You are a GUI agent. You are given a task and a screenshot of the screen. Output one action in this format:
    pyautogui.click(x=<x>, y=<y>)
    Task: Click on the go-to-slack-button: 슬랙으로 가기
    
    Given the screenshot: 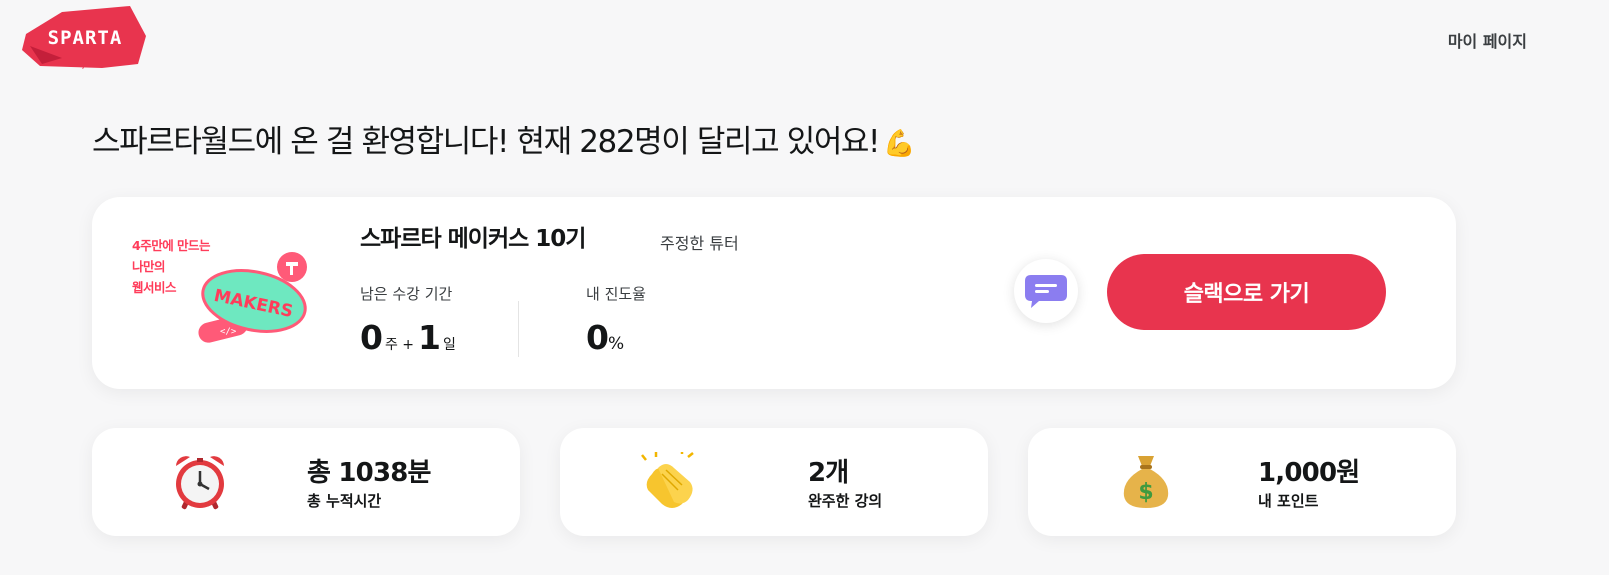 What is the action you would take?
    pyautogui.click(x=1246, y=292)
    